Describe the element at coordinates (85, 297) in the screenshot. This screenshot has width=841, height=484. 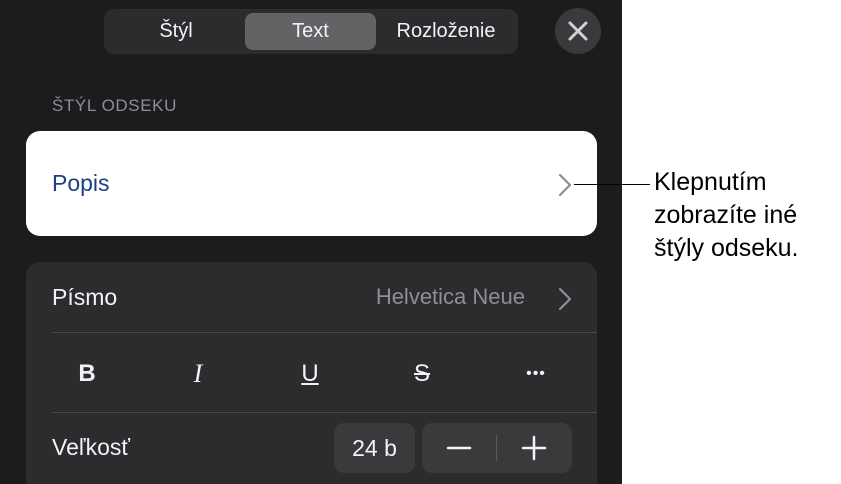
I see `font-label: Písmo` at that location.